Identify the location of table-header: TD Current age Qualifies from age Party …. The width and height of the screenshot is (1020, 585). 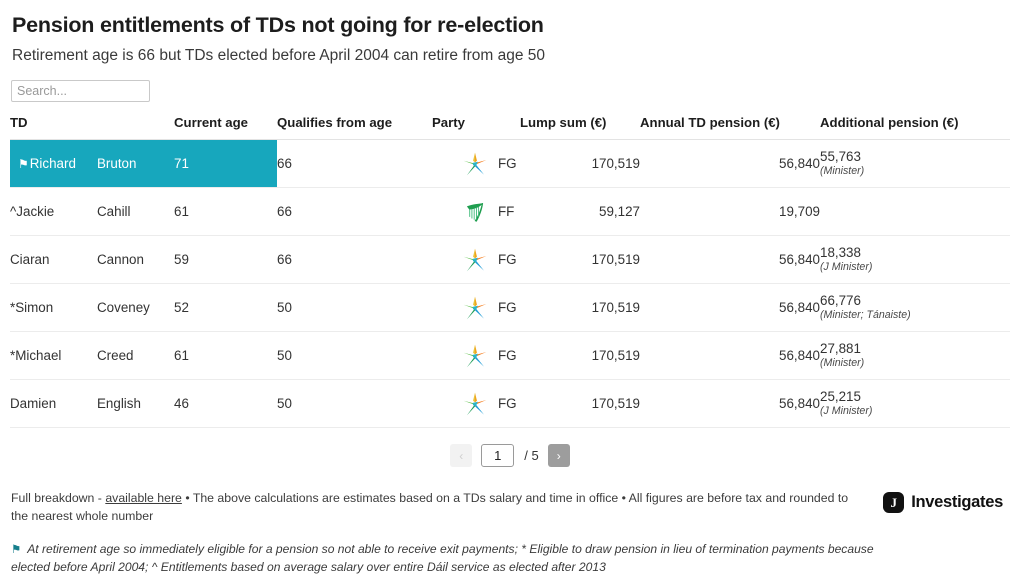
(510, 128).